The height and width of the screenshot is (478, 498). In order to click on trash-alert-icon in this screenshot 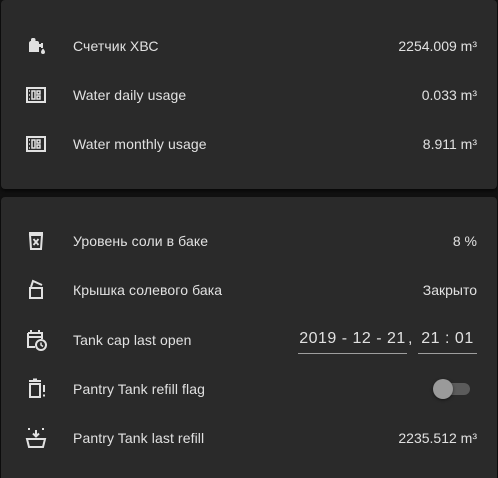, I will do `click(36, 389)`.